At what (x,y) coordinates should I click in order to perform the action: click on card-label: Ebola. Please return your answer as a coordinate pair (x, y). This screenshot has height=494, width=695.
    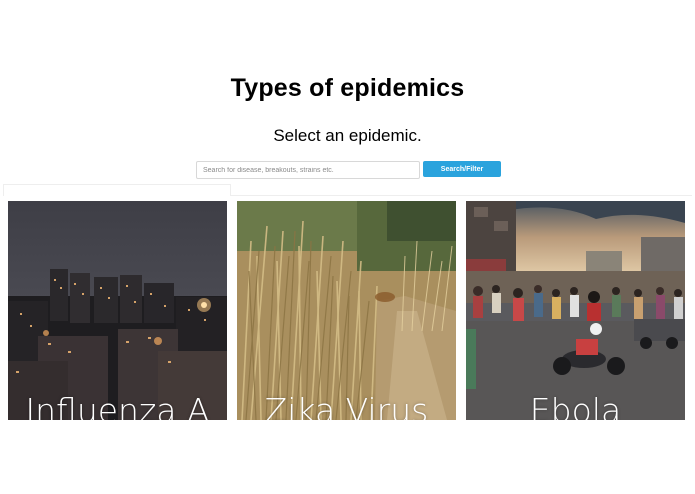
    Looking at the image, I should click on (575, 405).